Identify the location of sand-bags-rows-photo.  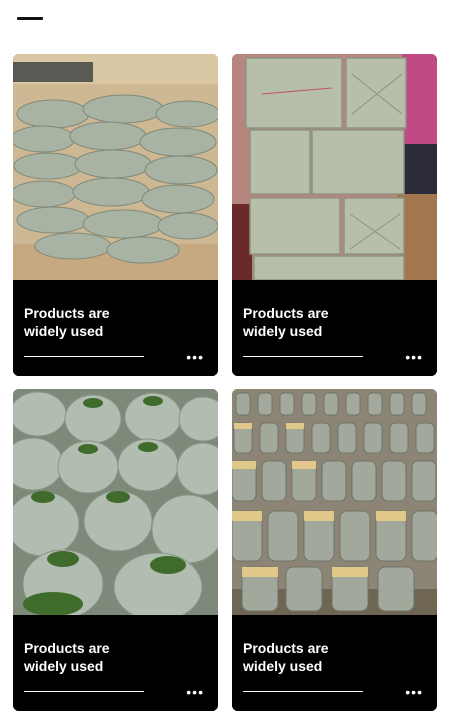
(334, 502).